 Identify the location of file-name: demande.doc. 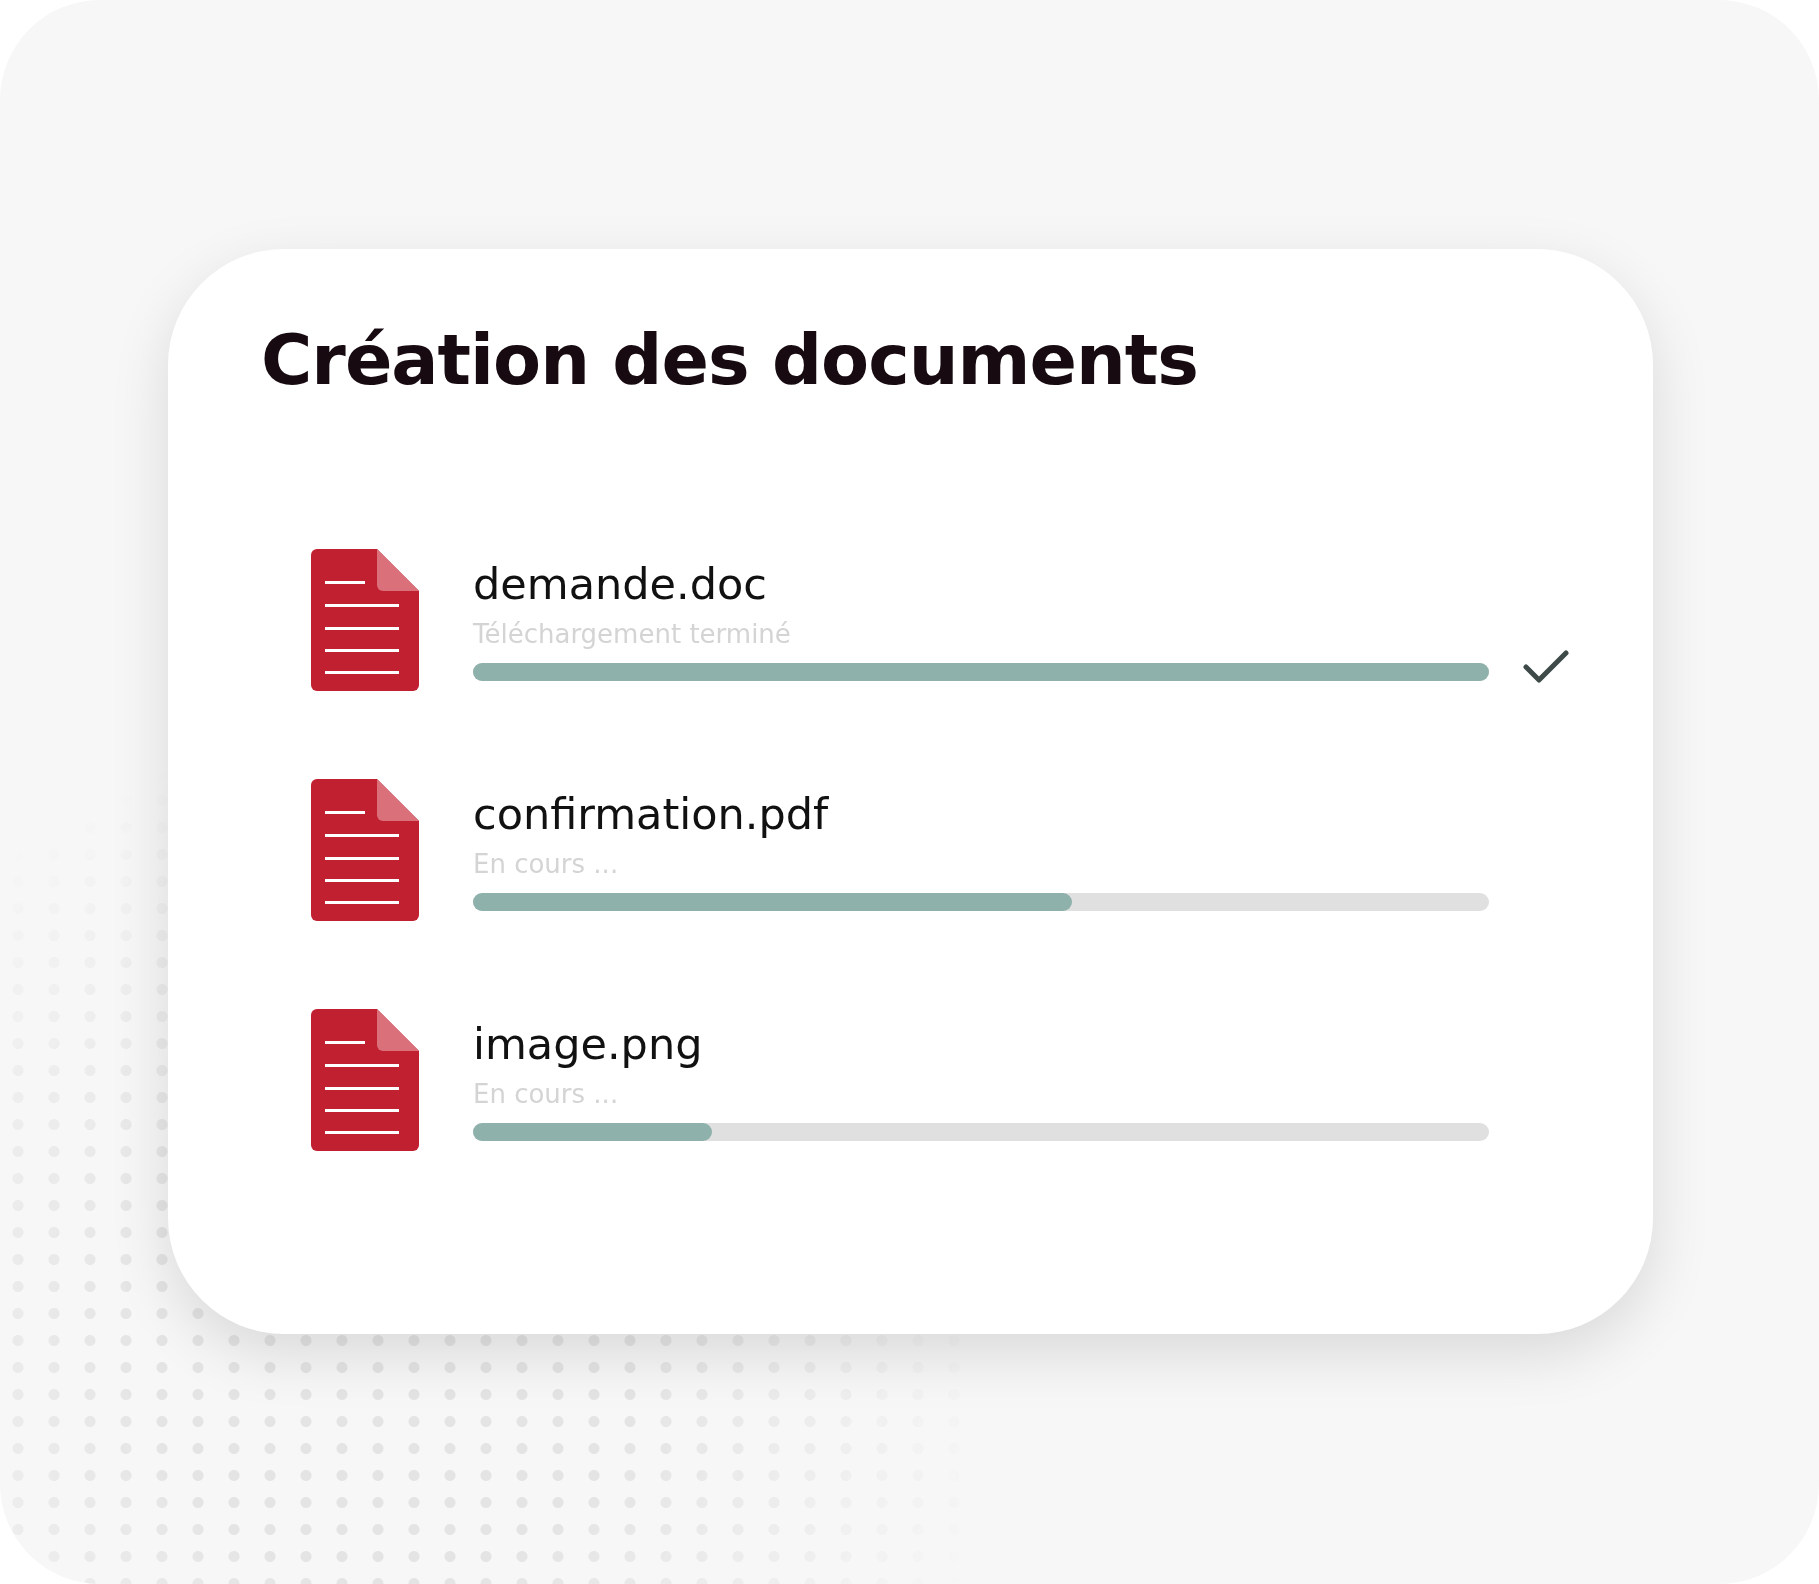
(620, 585).